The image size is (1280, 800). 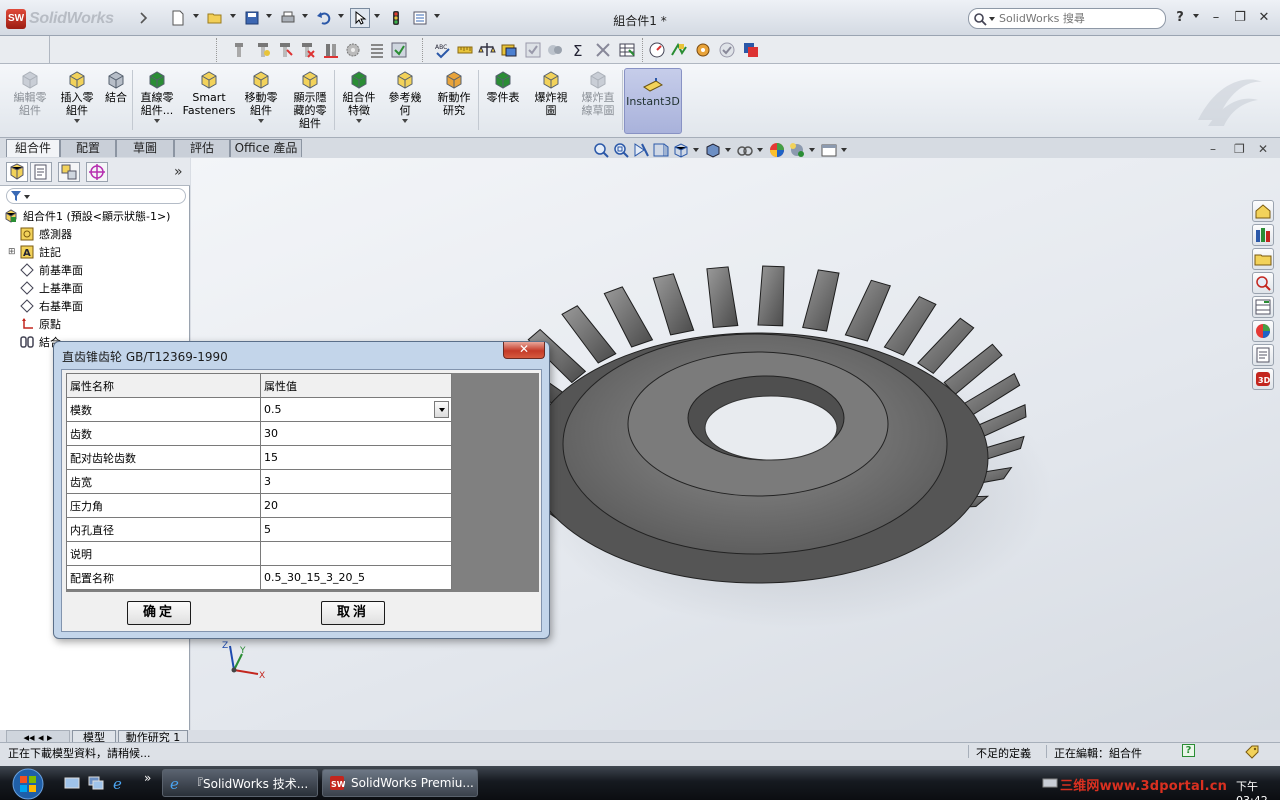 I want to click on ribbon-button: 編輯零 組件, so click(x=30, y=101).